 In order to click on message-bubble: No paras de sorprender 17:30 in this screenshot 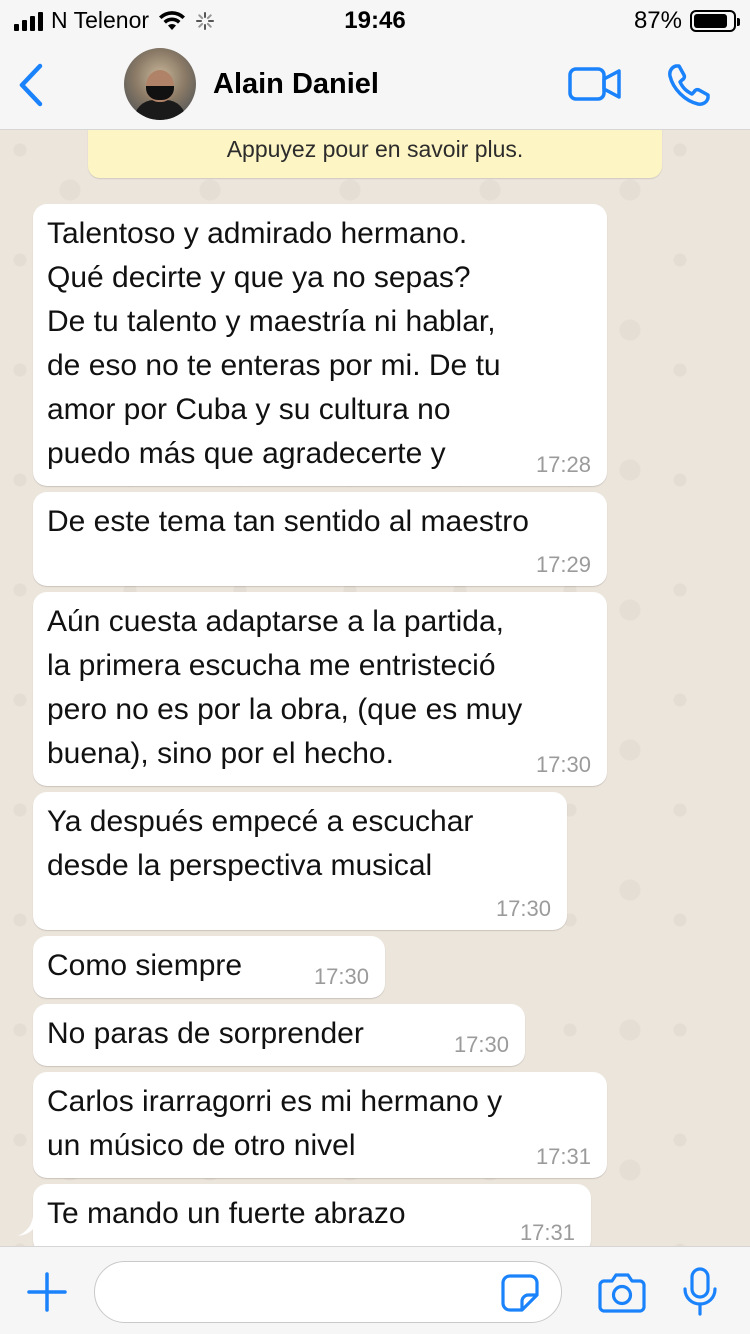, I will do `click(279, 1035)`.